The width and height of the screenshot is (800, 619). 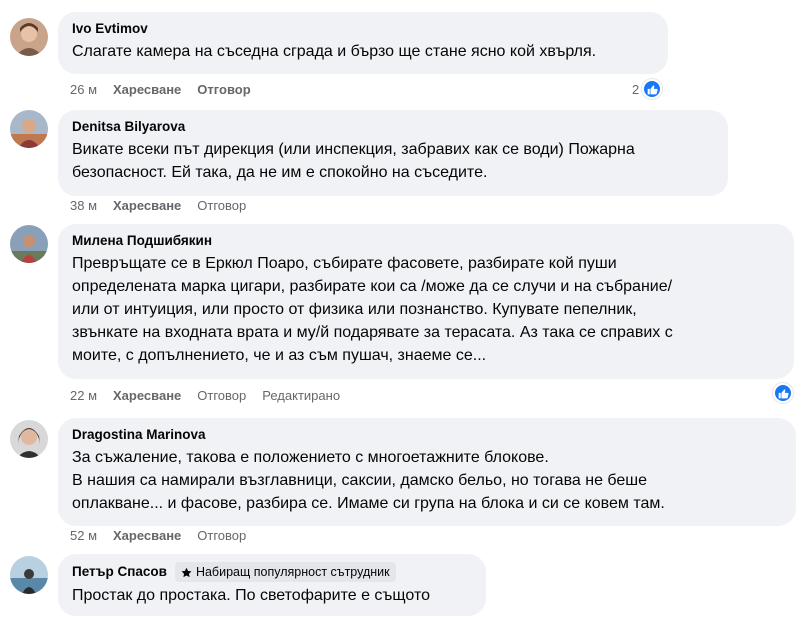 I want to click on comment-time: 38 м, so click(x=83, y=205).